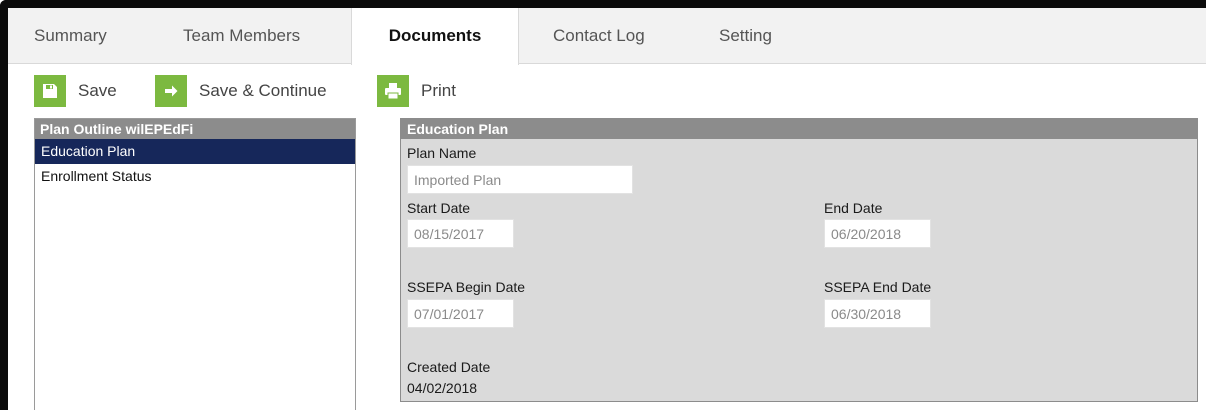  Describe the element at coordinates (520, 179) in the screenshot. I see `plan-name-field` at that location.